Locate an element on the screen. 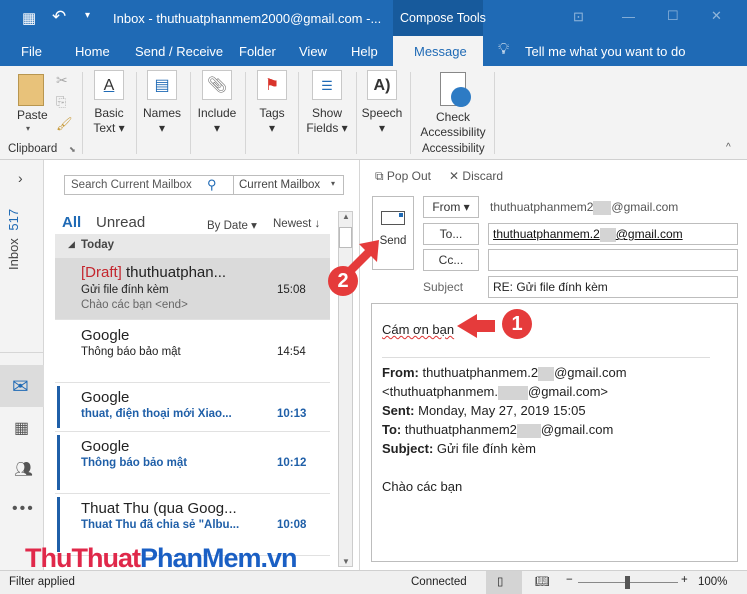 The image size is (747, 594). search-input: Search Current Mailbox is located at coordinates (131, 185).